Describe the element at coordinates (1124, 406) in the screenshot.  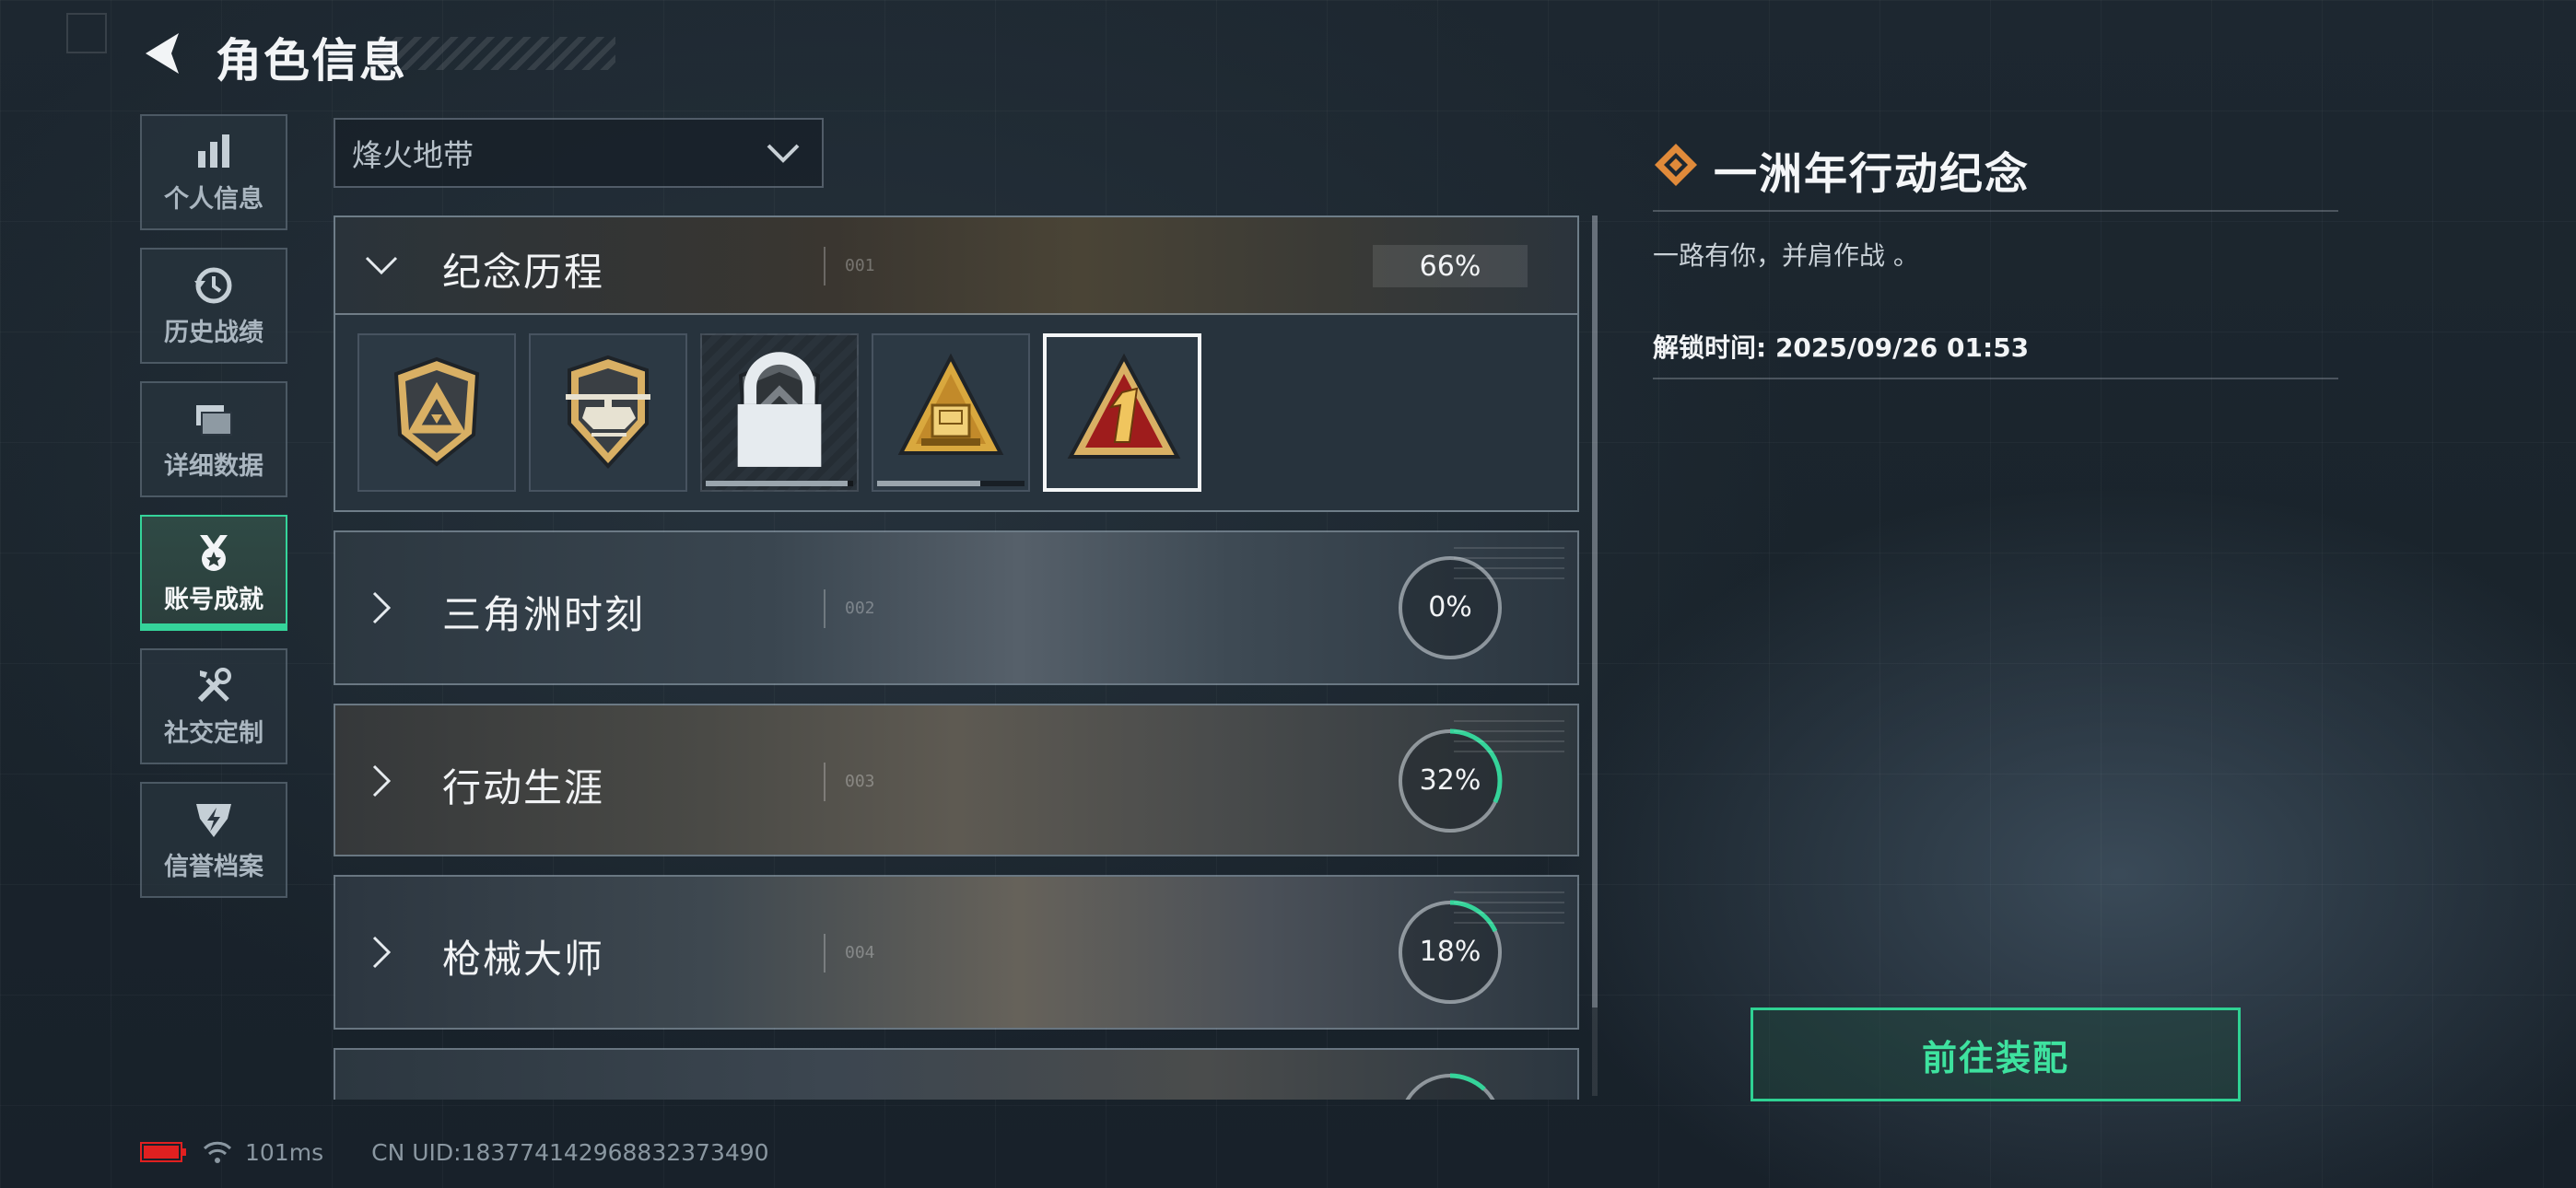
I see `number-one-triangle-badge-icon` at that location.